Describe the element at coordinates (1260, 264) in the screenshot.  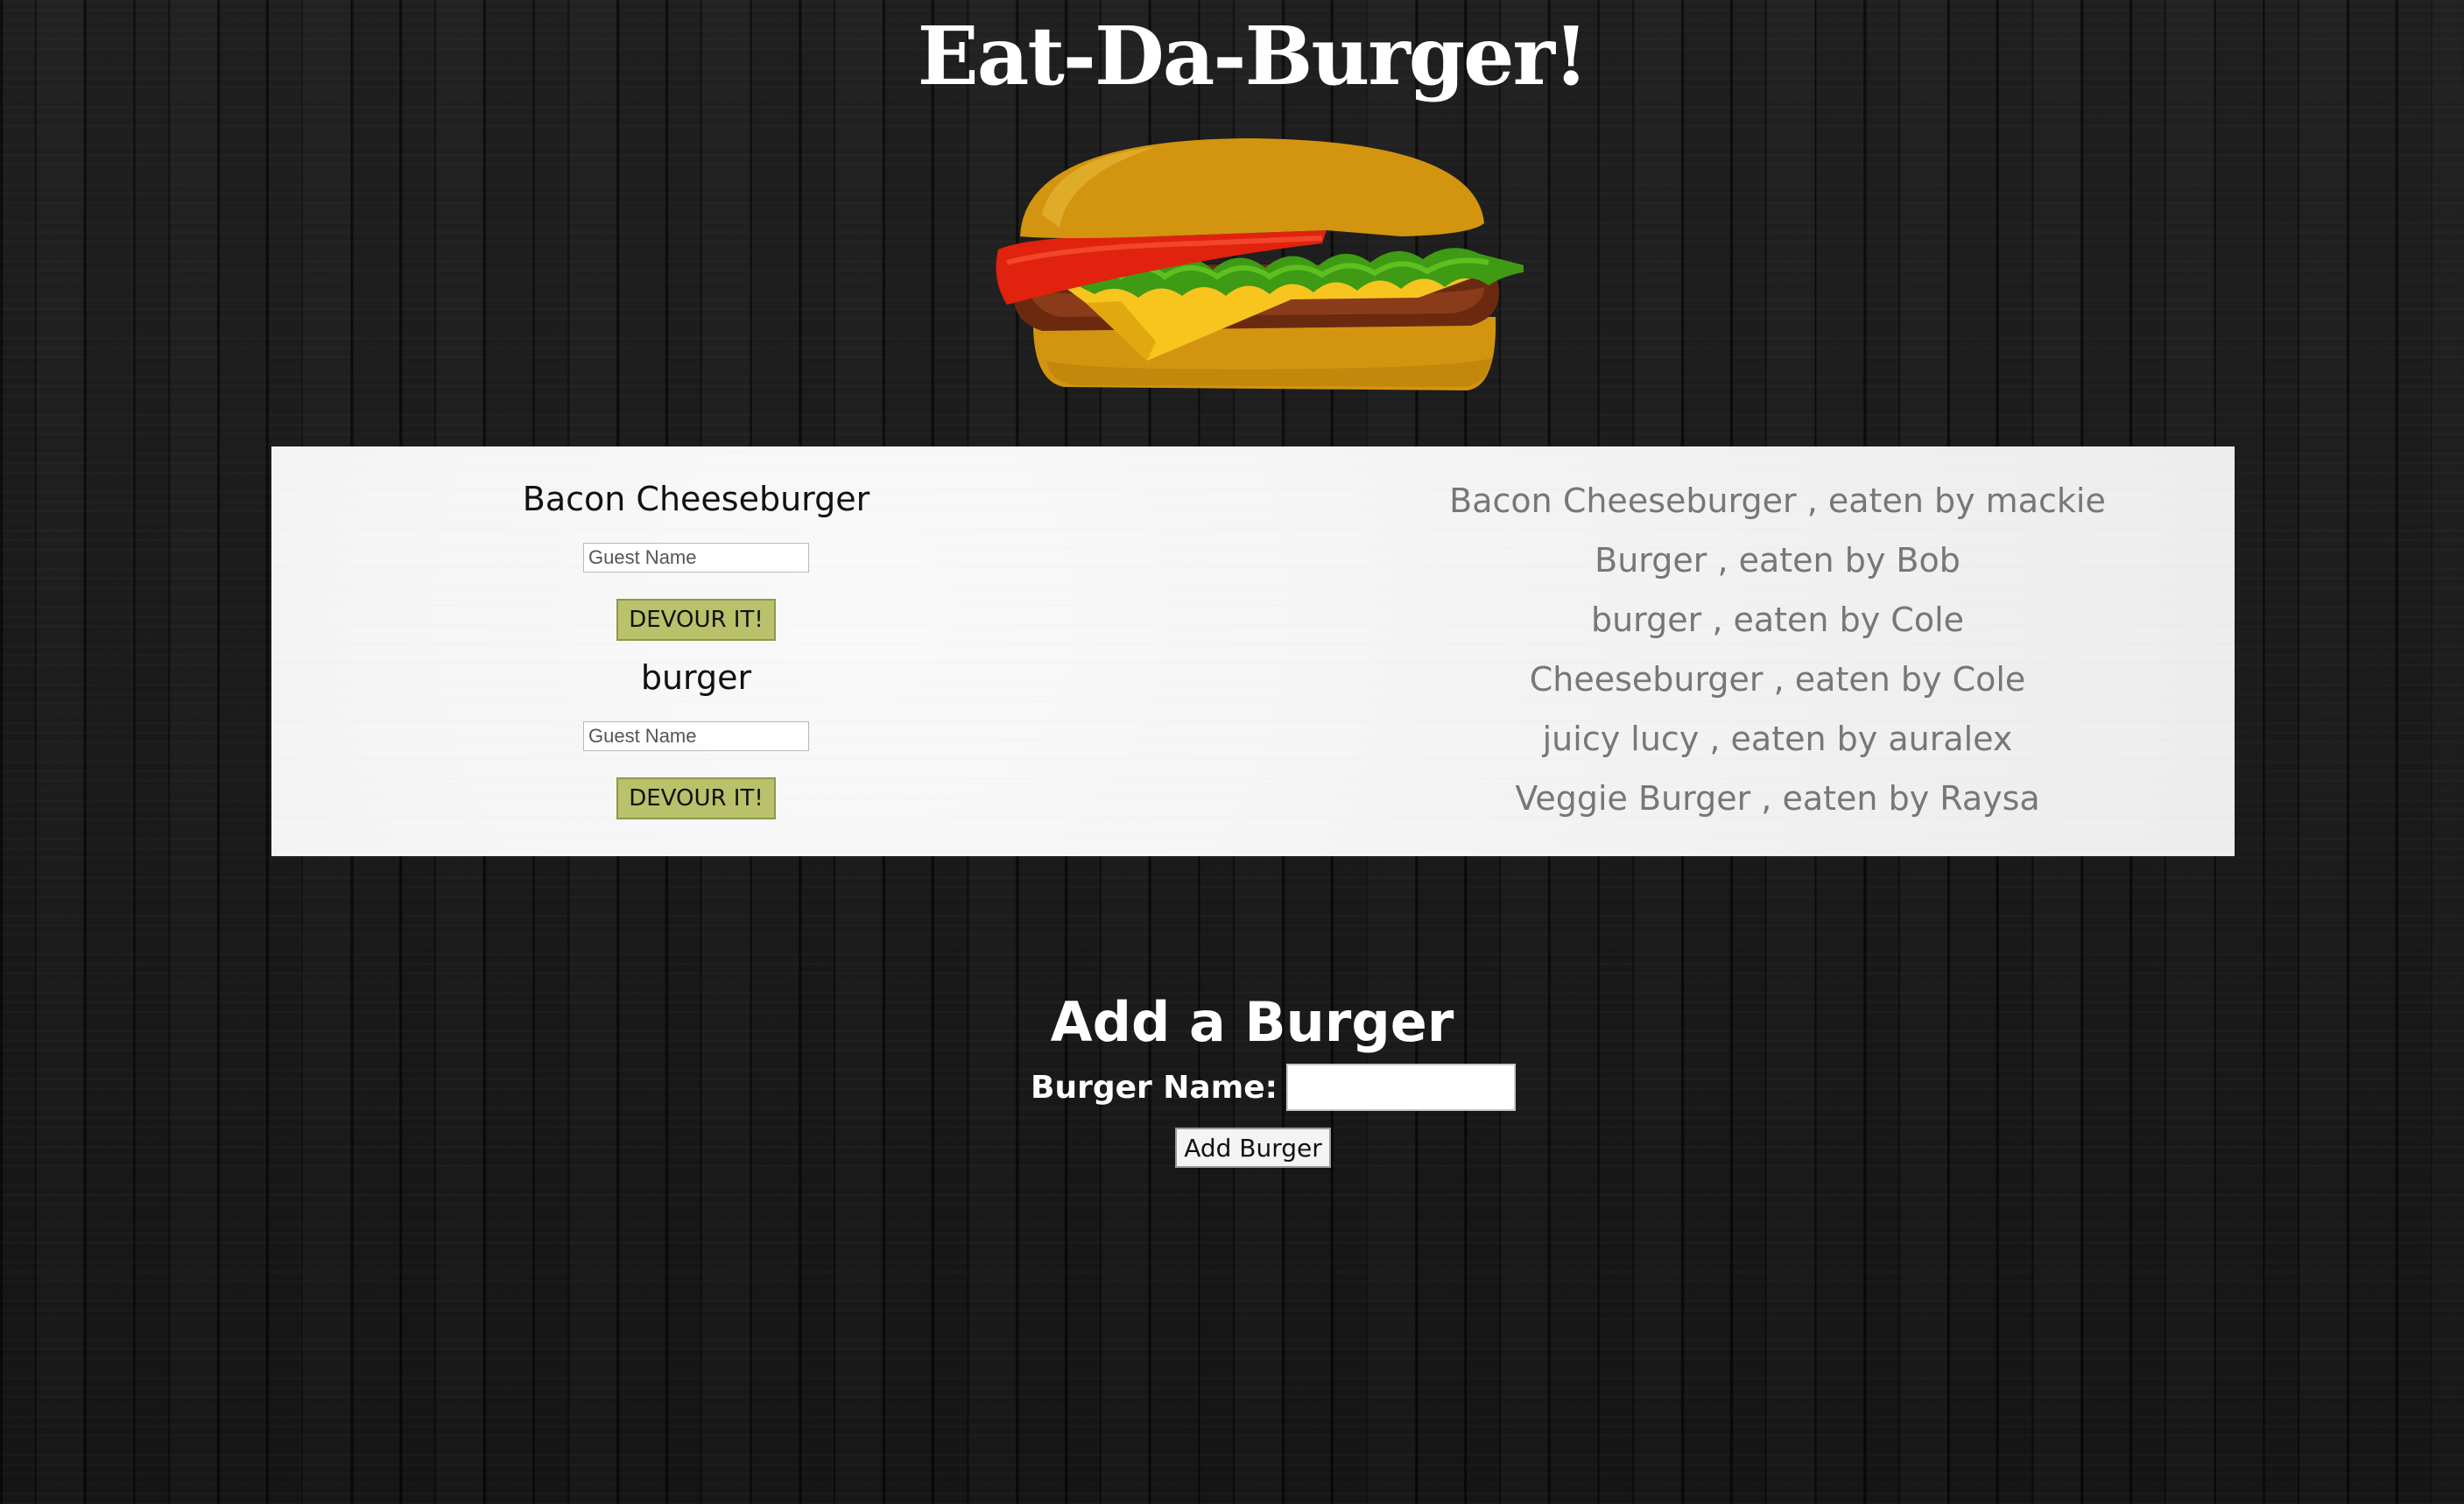
I see `burger-icon` at that location.